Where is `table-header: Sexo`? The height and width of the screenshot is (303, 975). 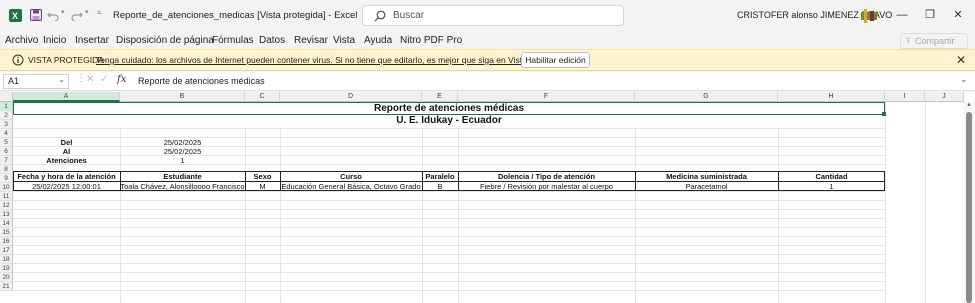
table-header: Sexo is located at coordinates (262, 176).